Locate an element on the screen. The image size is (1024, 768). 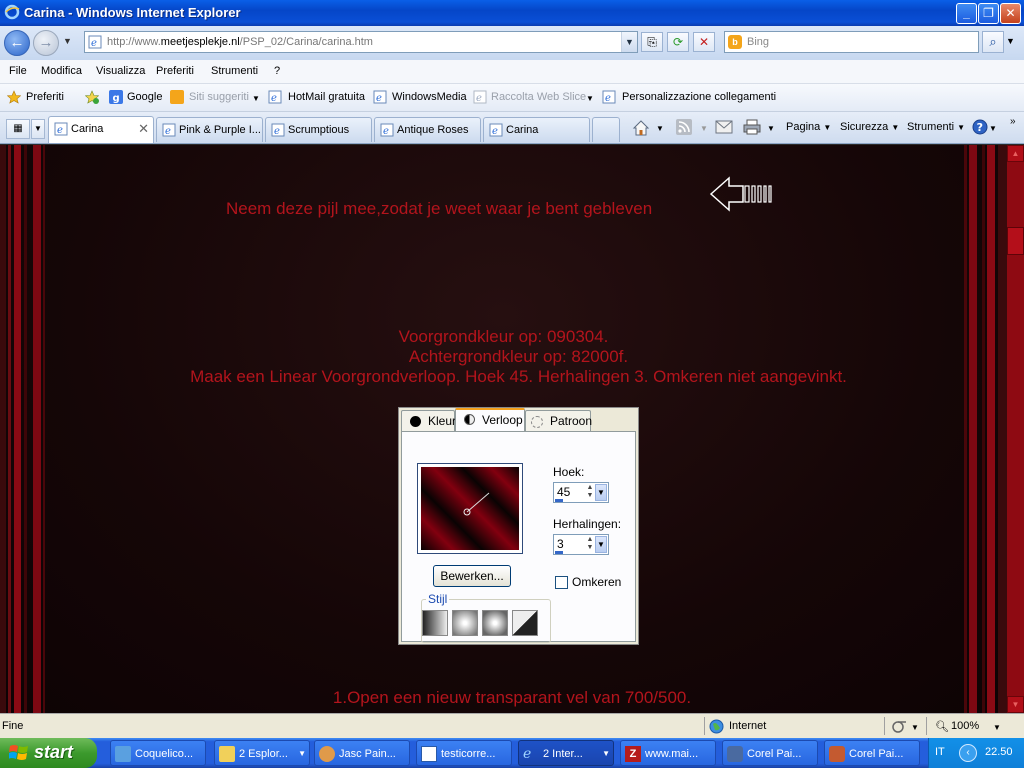
feeds-icon is located at coordinates (684, 127).